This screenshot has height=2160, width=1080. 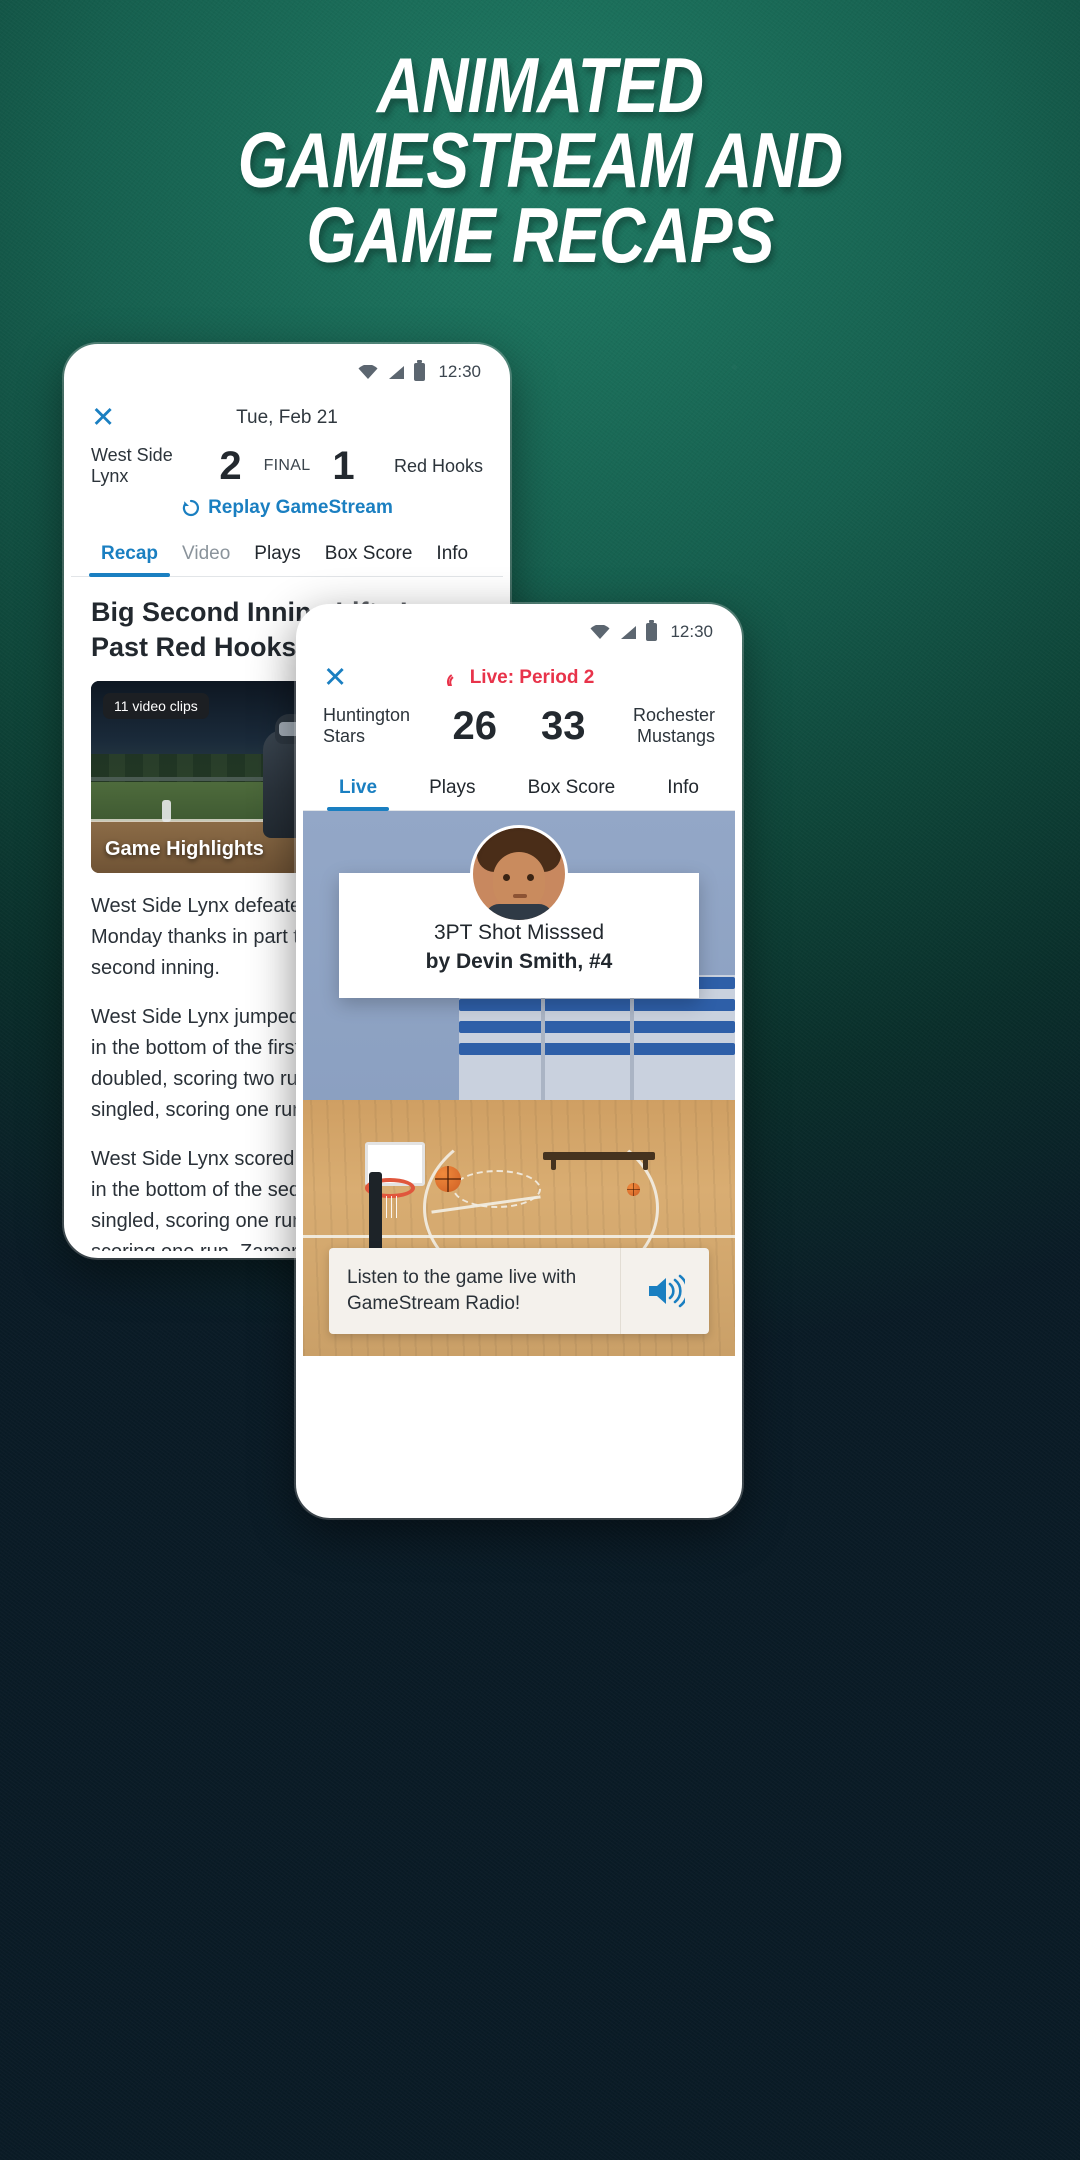 I want to click on broadcast-icon, so click(x=450, y=680).